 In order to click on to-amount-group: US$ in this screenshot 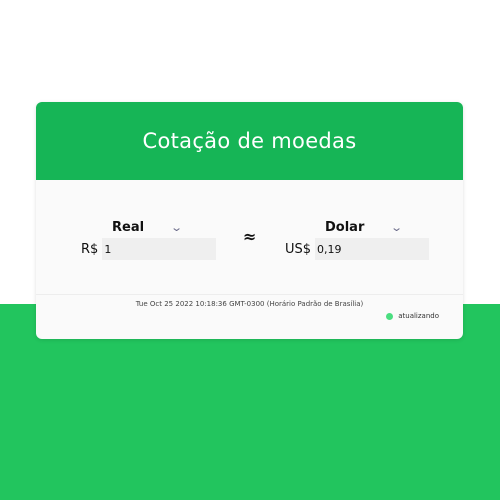, I will do `click(357, 249)`.